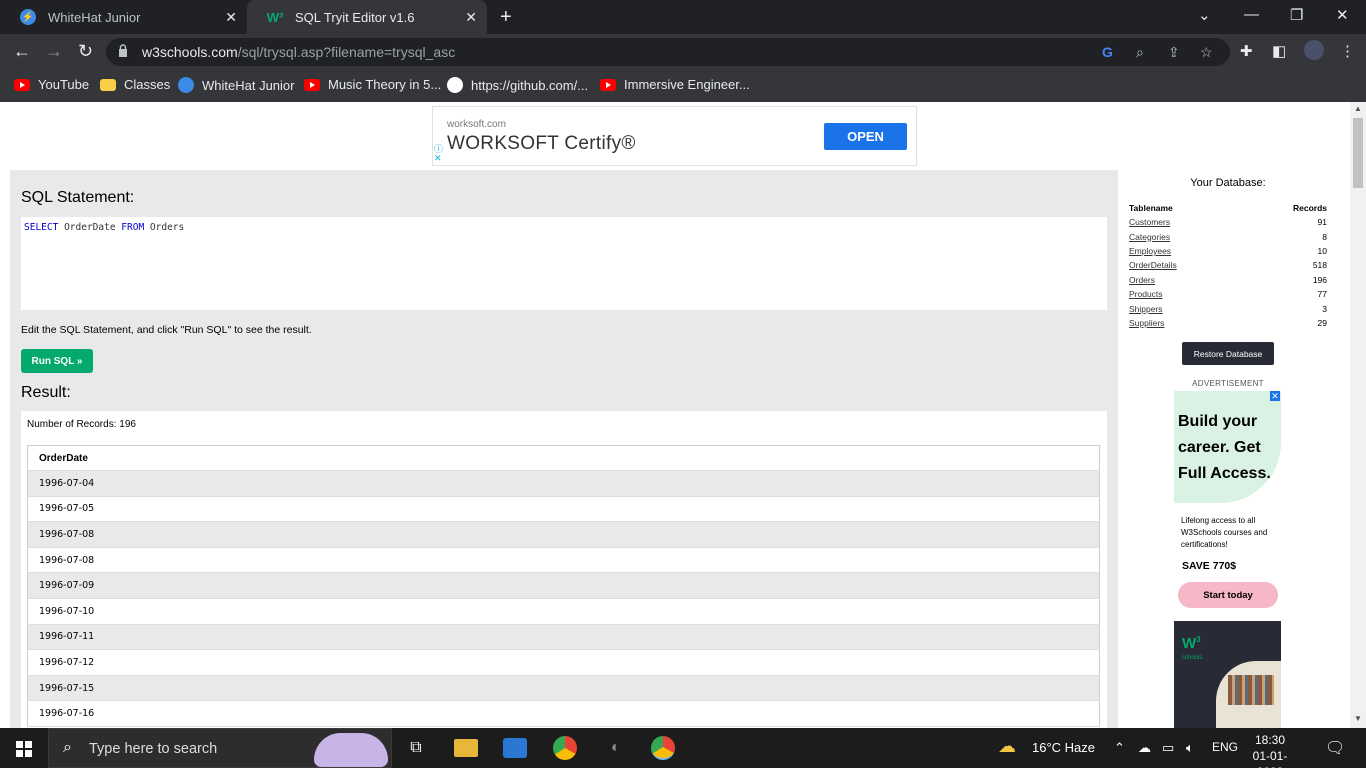  I want to click on ad-headline-line: Full Access., so click(1224, 473).